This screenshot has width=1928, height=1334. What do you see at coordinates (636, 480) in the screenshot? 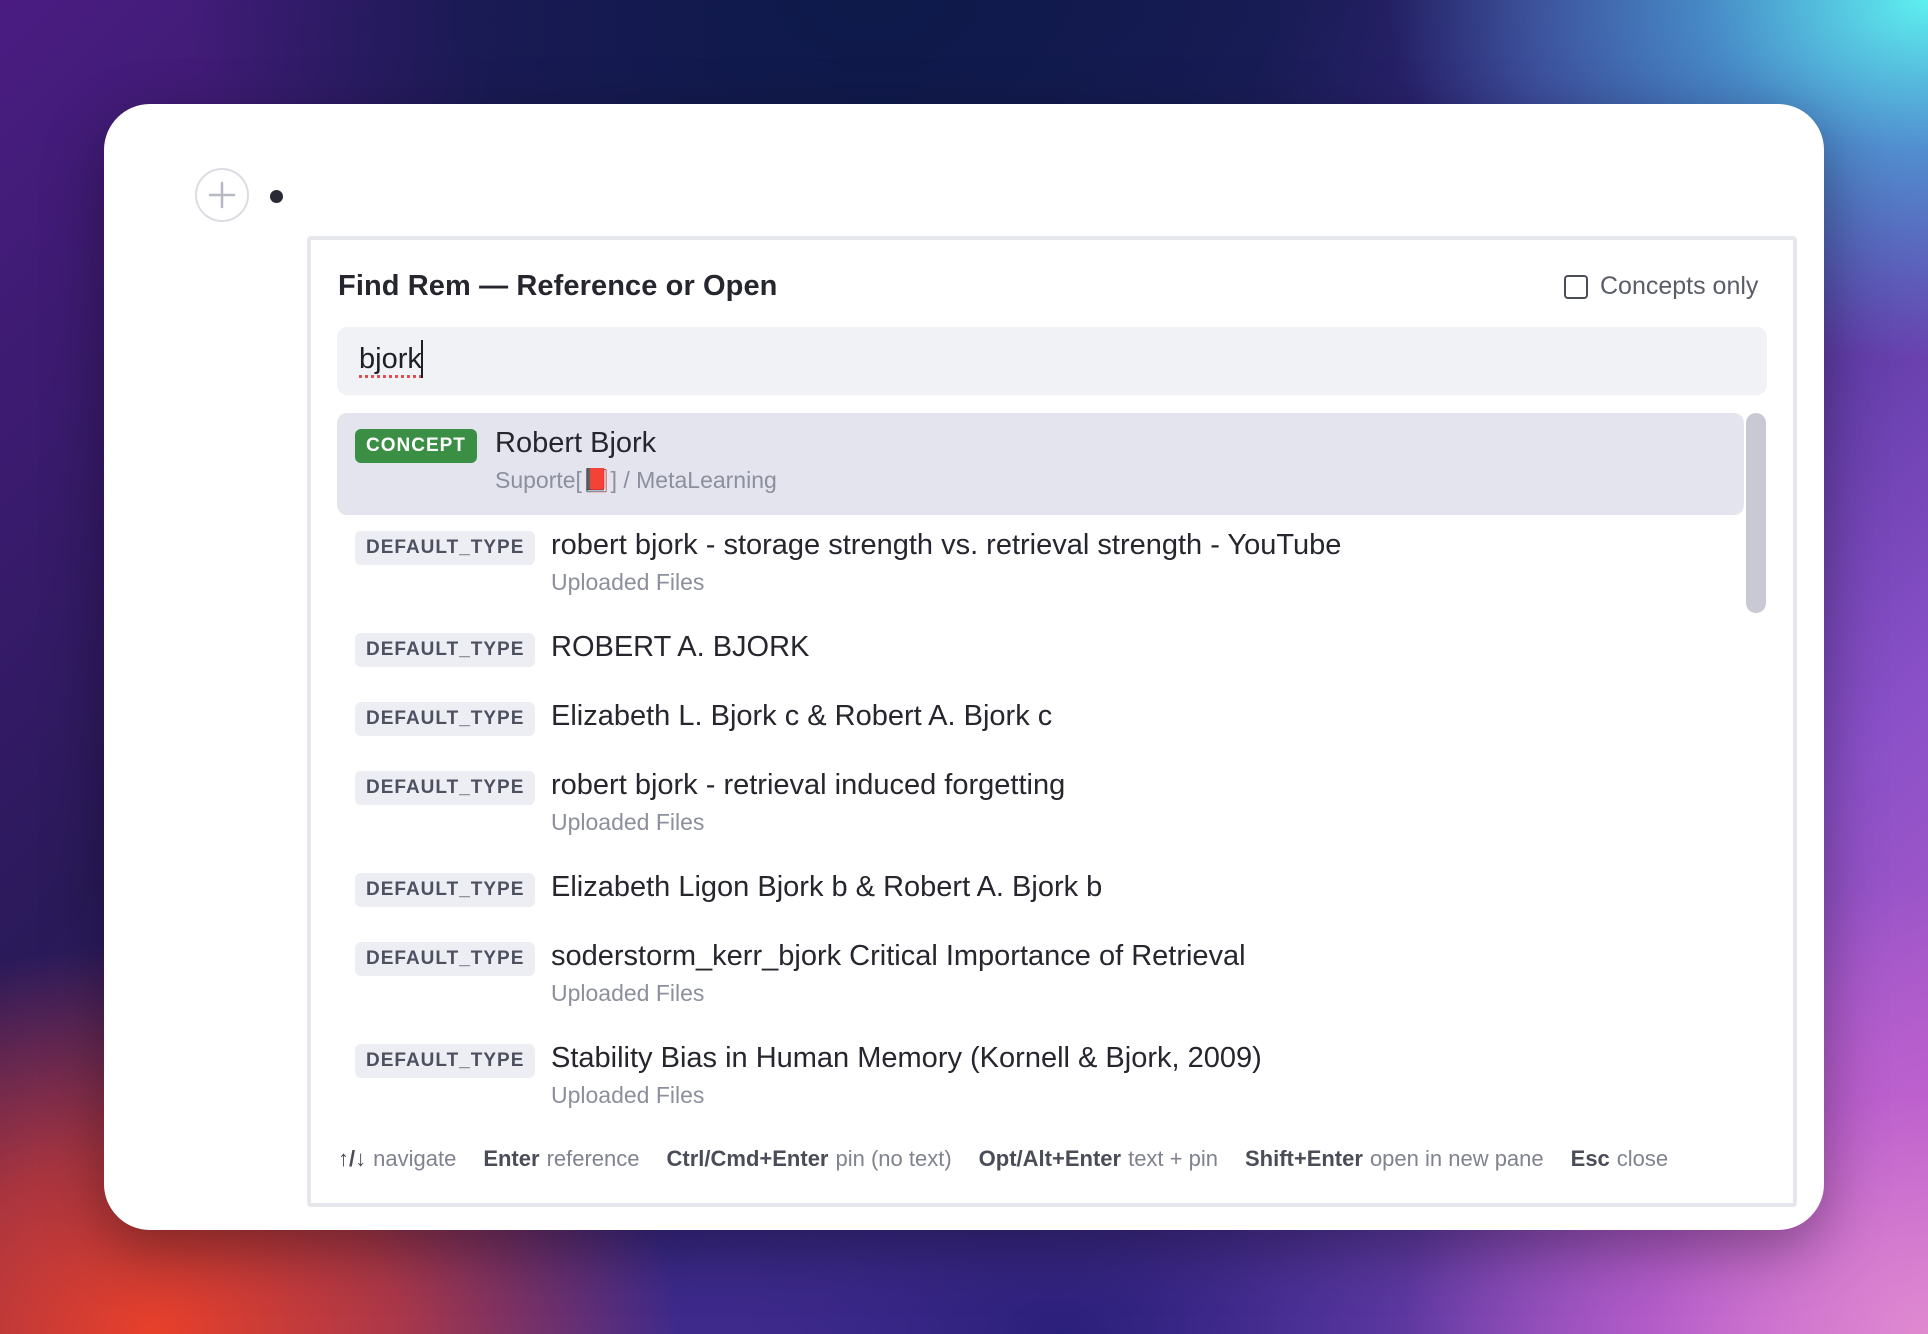
I see `result-path: Suporte[📕] / MetaLearning` at bounding box center [636, 480].